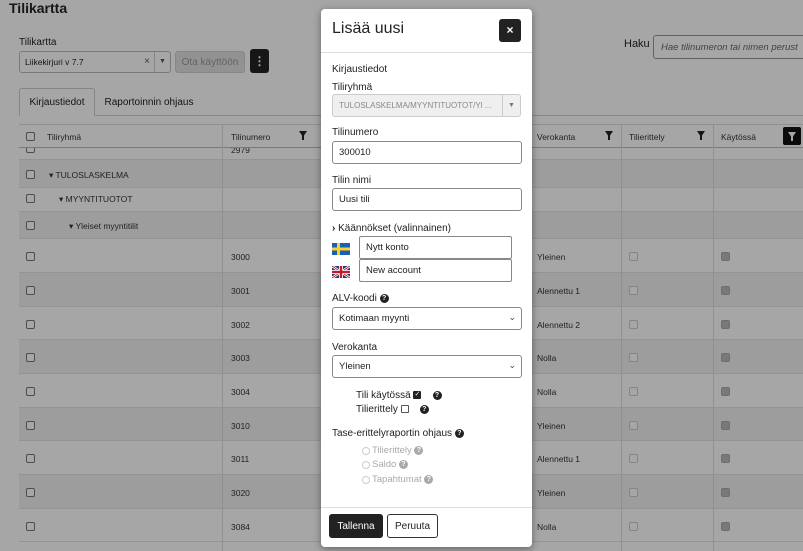 This screenshot has height=551, width=803. I want to click on save-button: Tallenna, so click(356, 526).